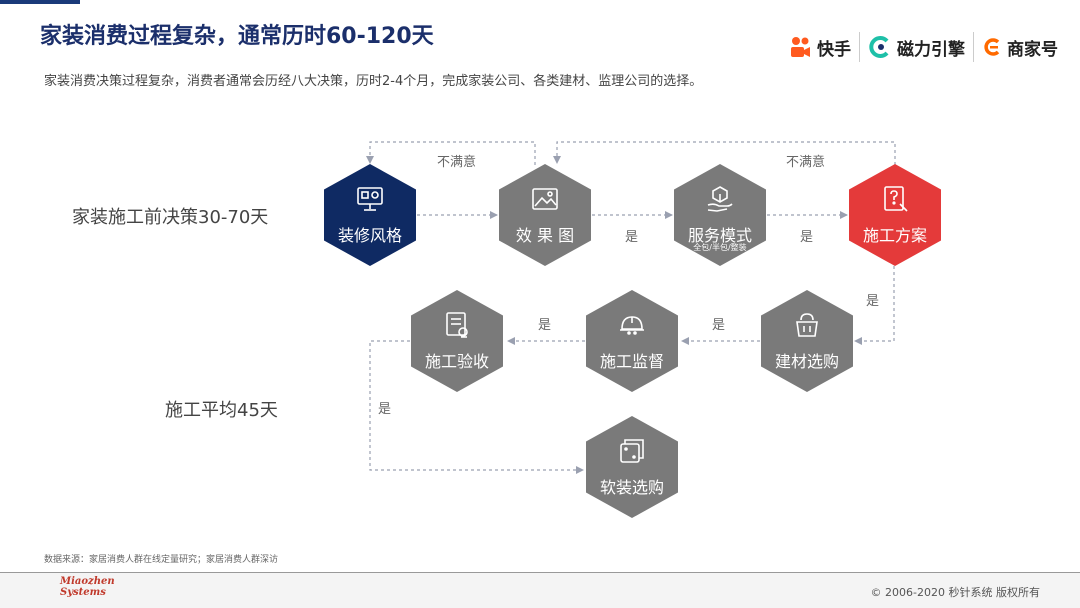 The width and height of the screenshot is (1080, 608). Describe the element at coordinates (631, 361) in the screenshot. I see `step-label: 施工监督` at that location.